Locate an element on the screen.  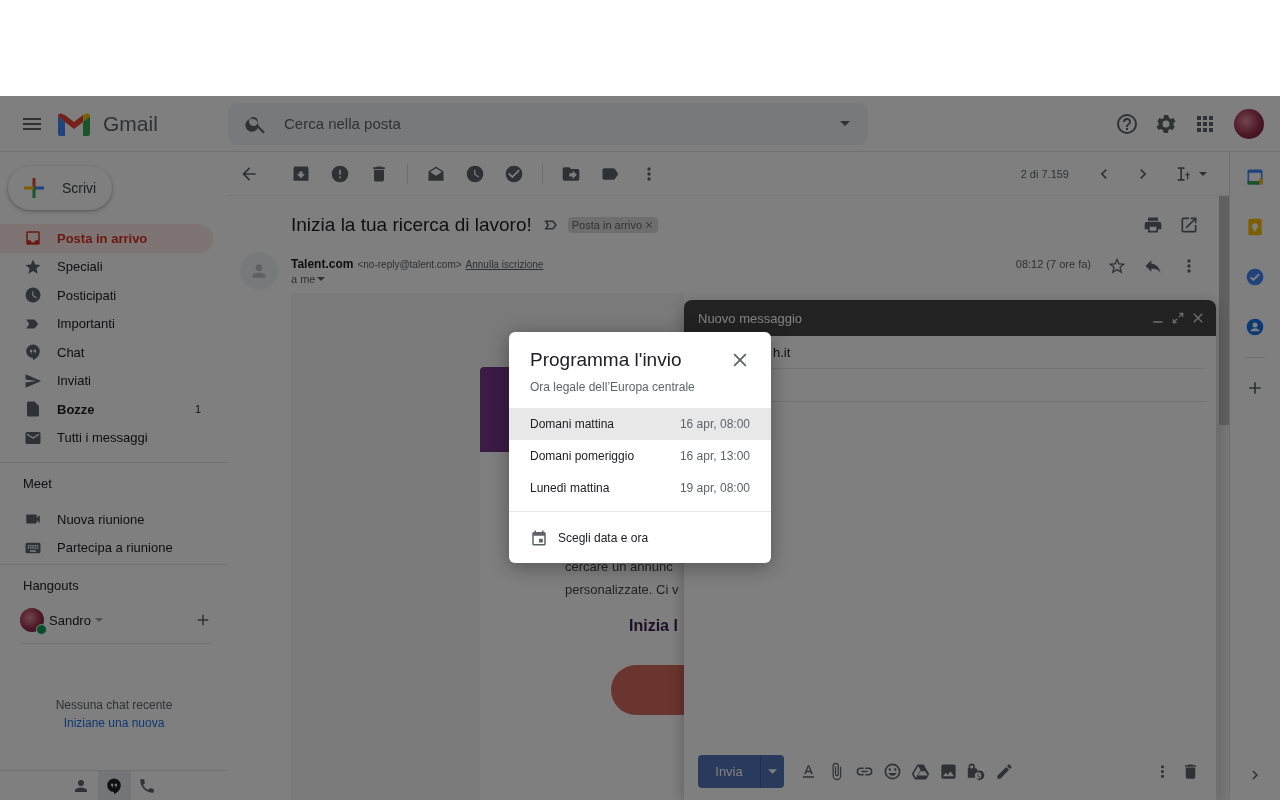
email-subject: Inizia la tua ricerca di lavoro! is located at coordinates (411, 225).